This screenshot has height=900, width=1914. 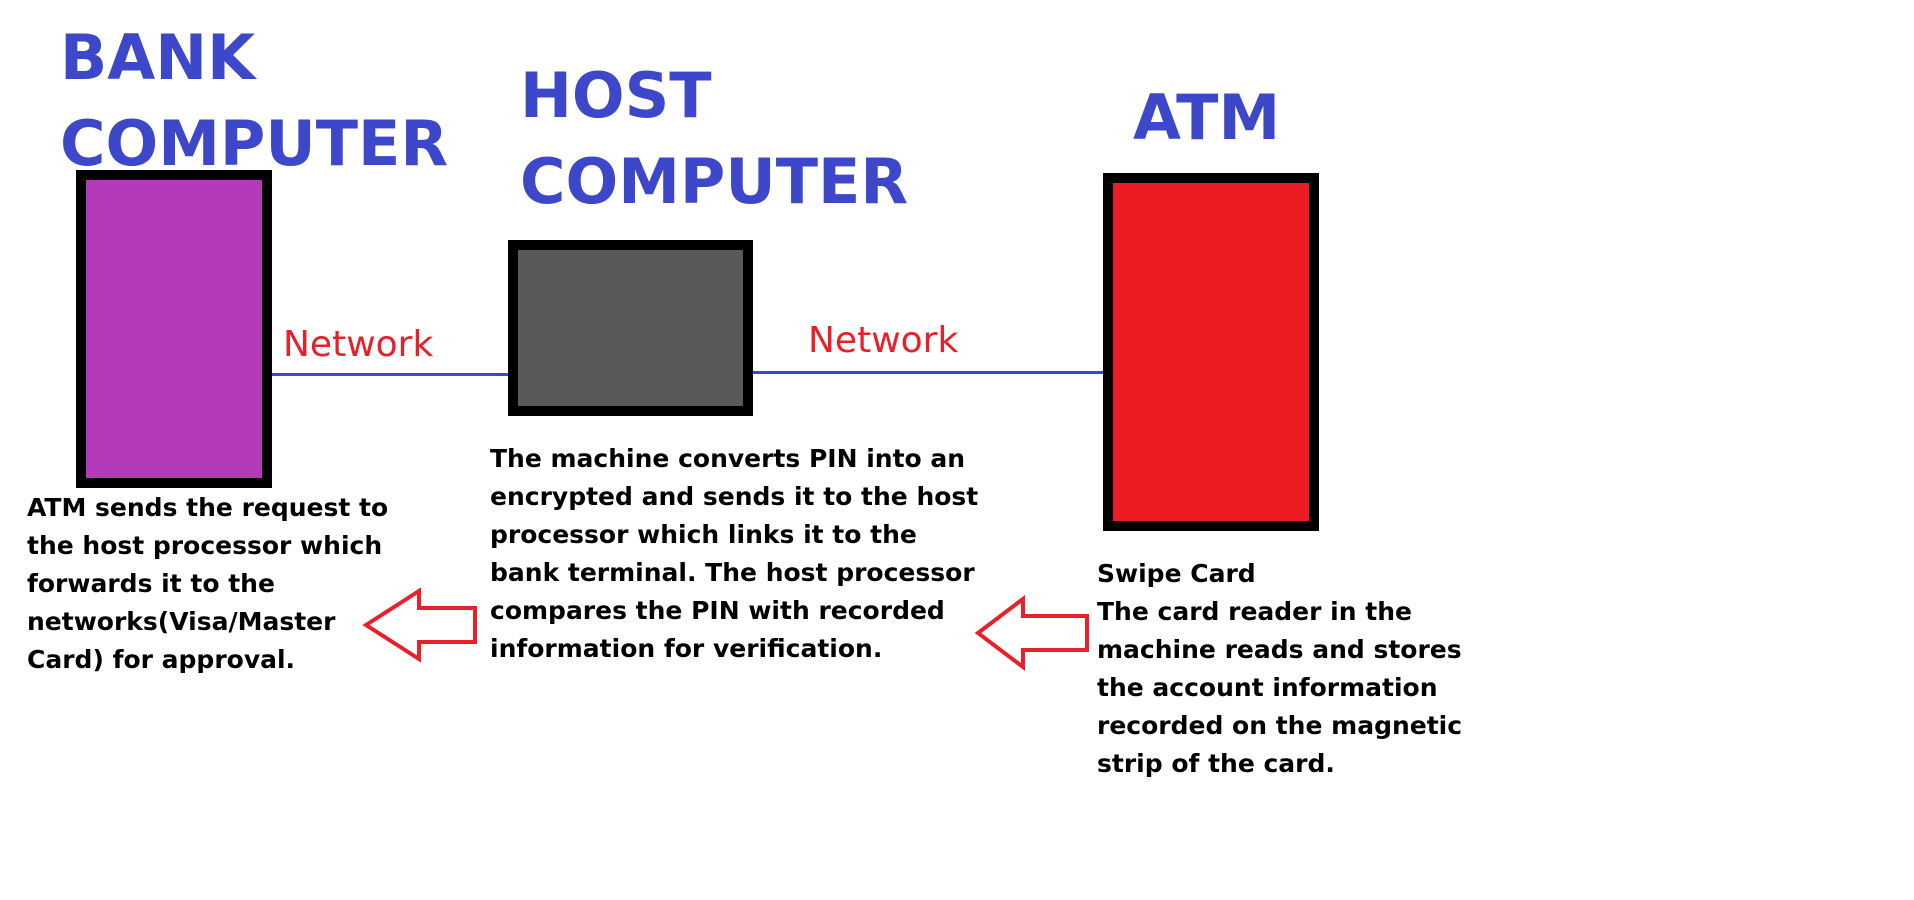 I want to click on atm-title: ATM, so click(x=1207, y=117).